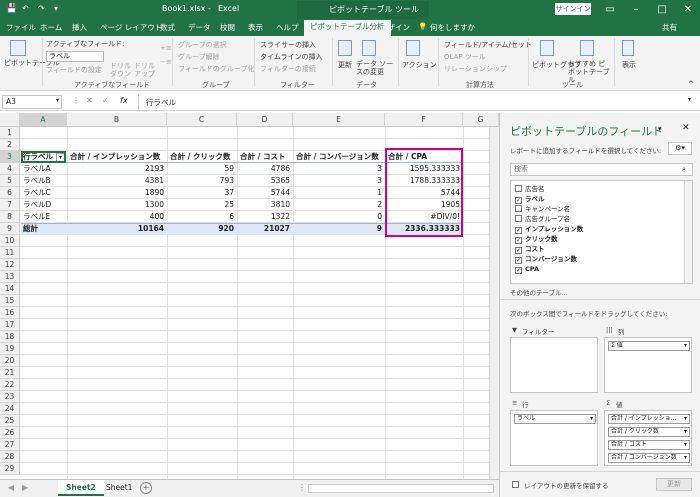 The width and height of the screenshot is (700, 497). Describe the element at coordinates (10, 421) in the screenshot. I see `row-header: 25` at that location.